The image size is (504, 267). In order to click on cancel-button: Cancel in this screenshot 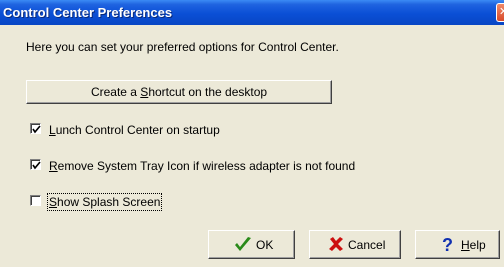, I will do `click(355, 244)`.